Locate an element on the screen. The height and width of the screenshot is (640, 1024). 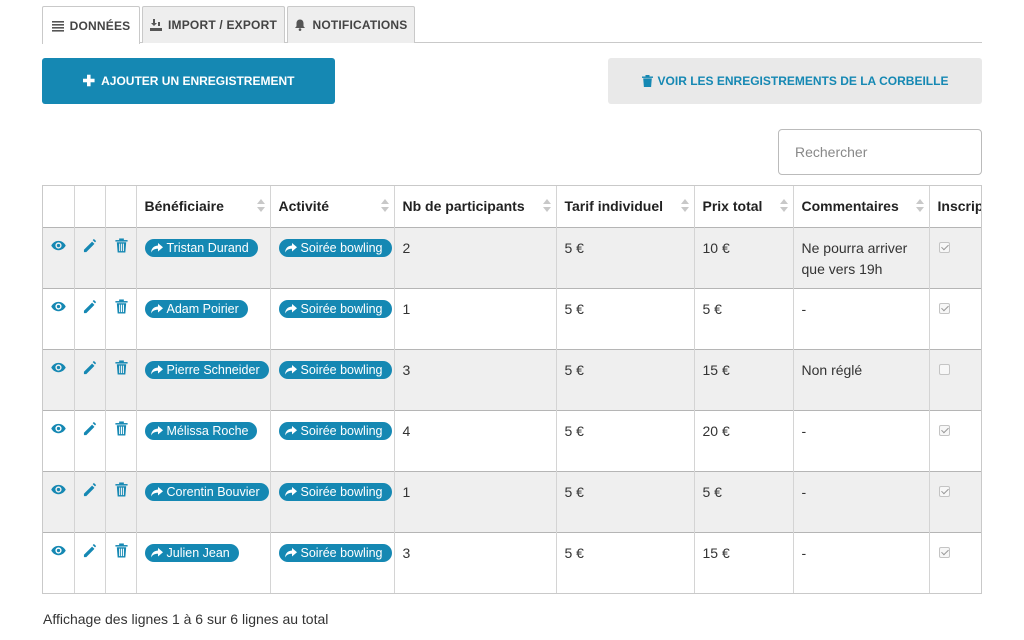
beneficiaire-cell: Tristan Durand is located at coordinates (203, 257).